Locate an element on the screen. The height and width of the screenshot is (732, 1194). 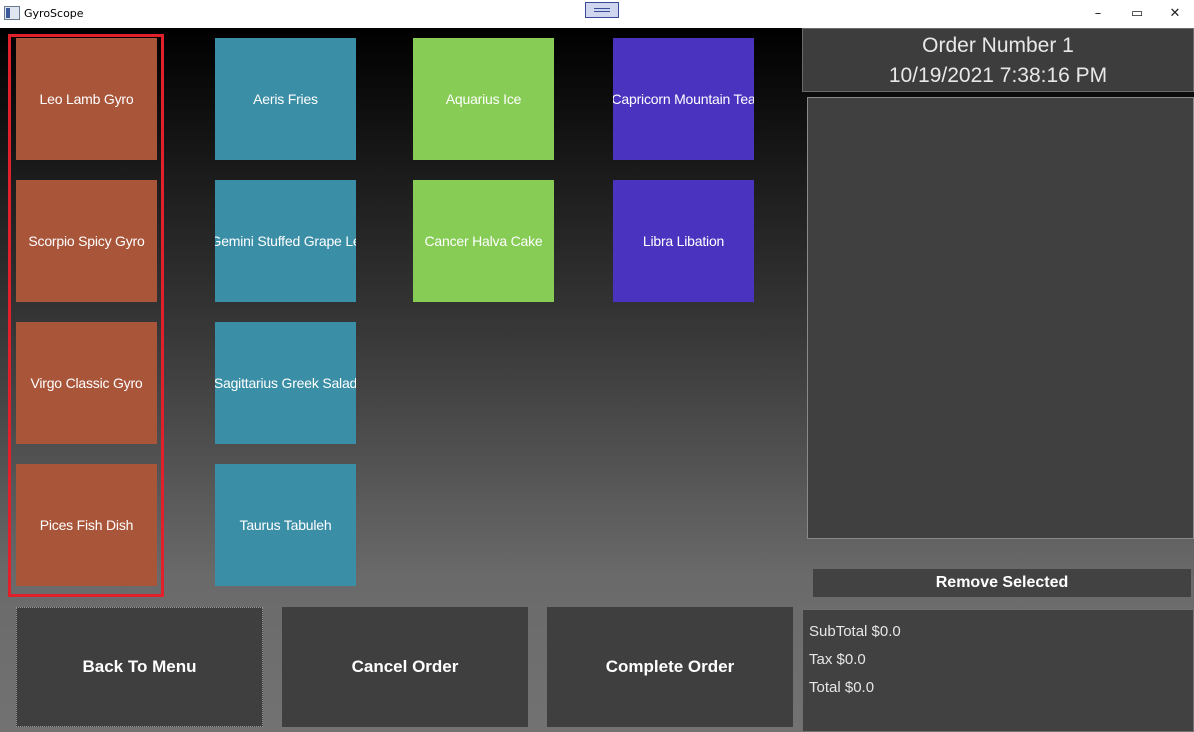
menu-item-sagittarius-greek-salad: Sagittarius Greek Salad is located at coordinates (285, 383).